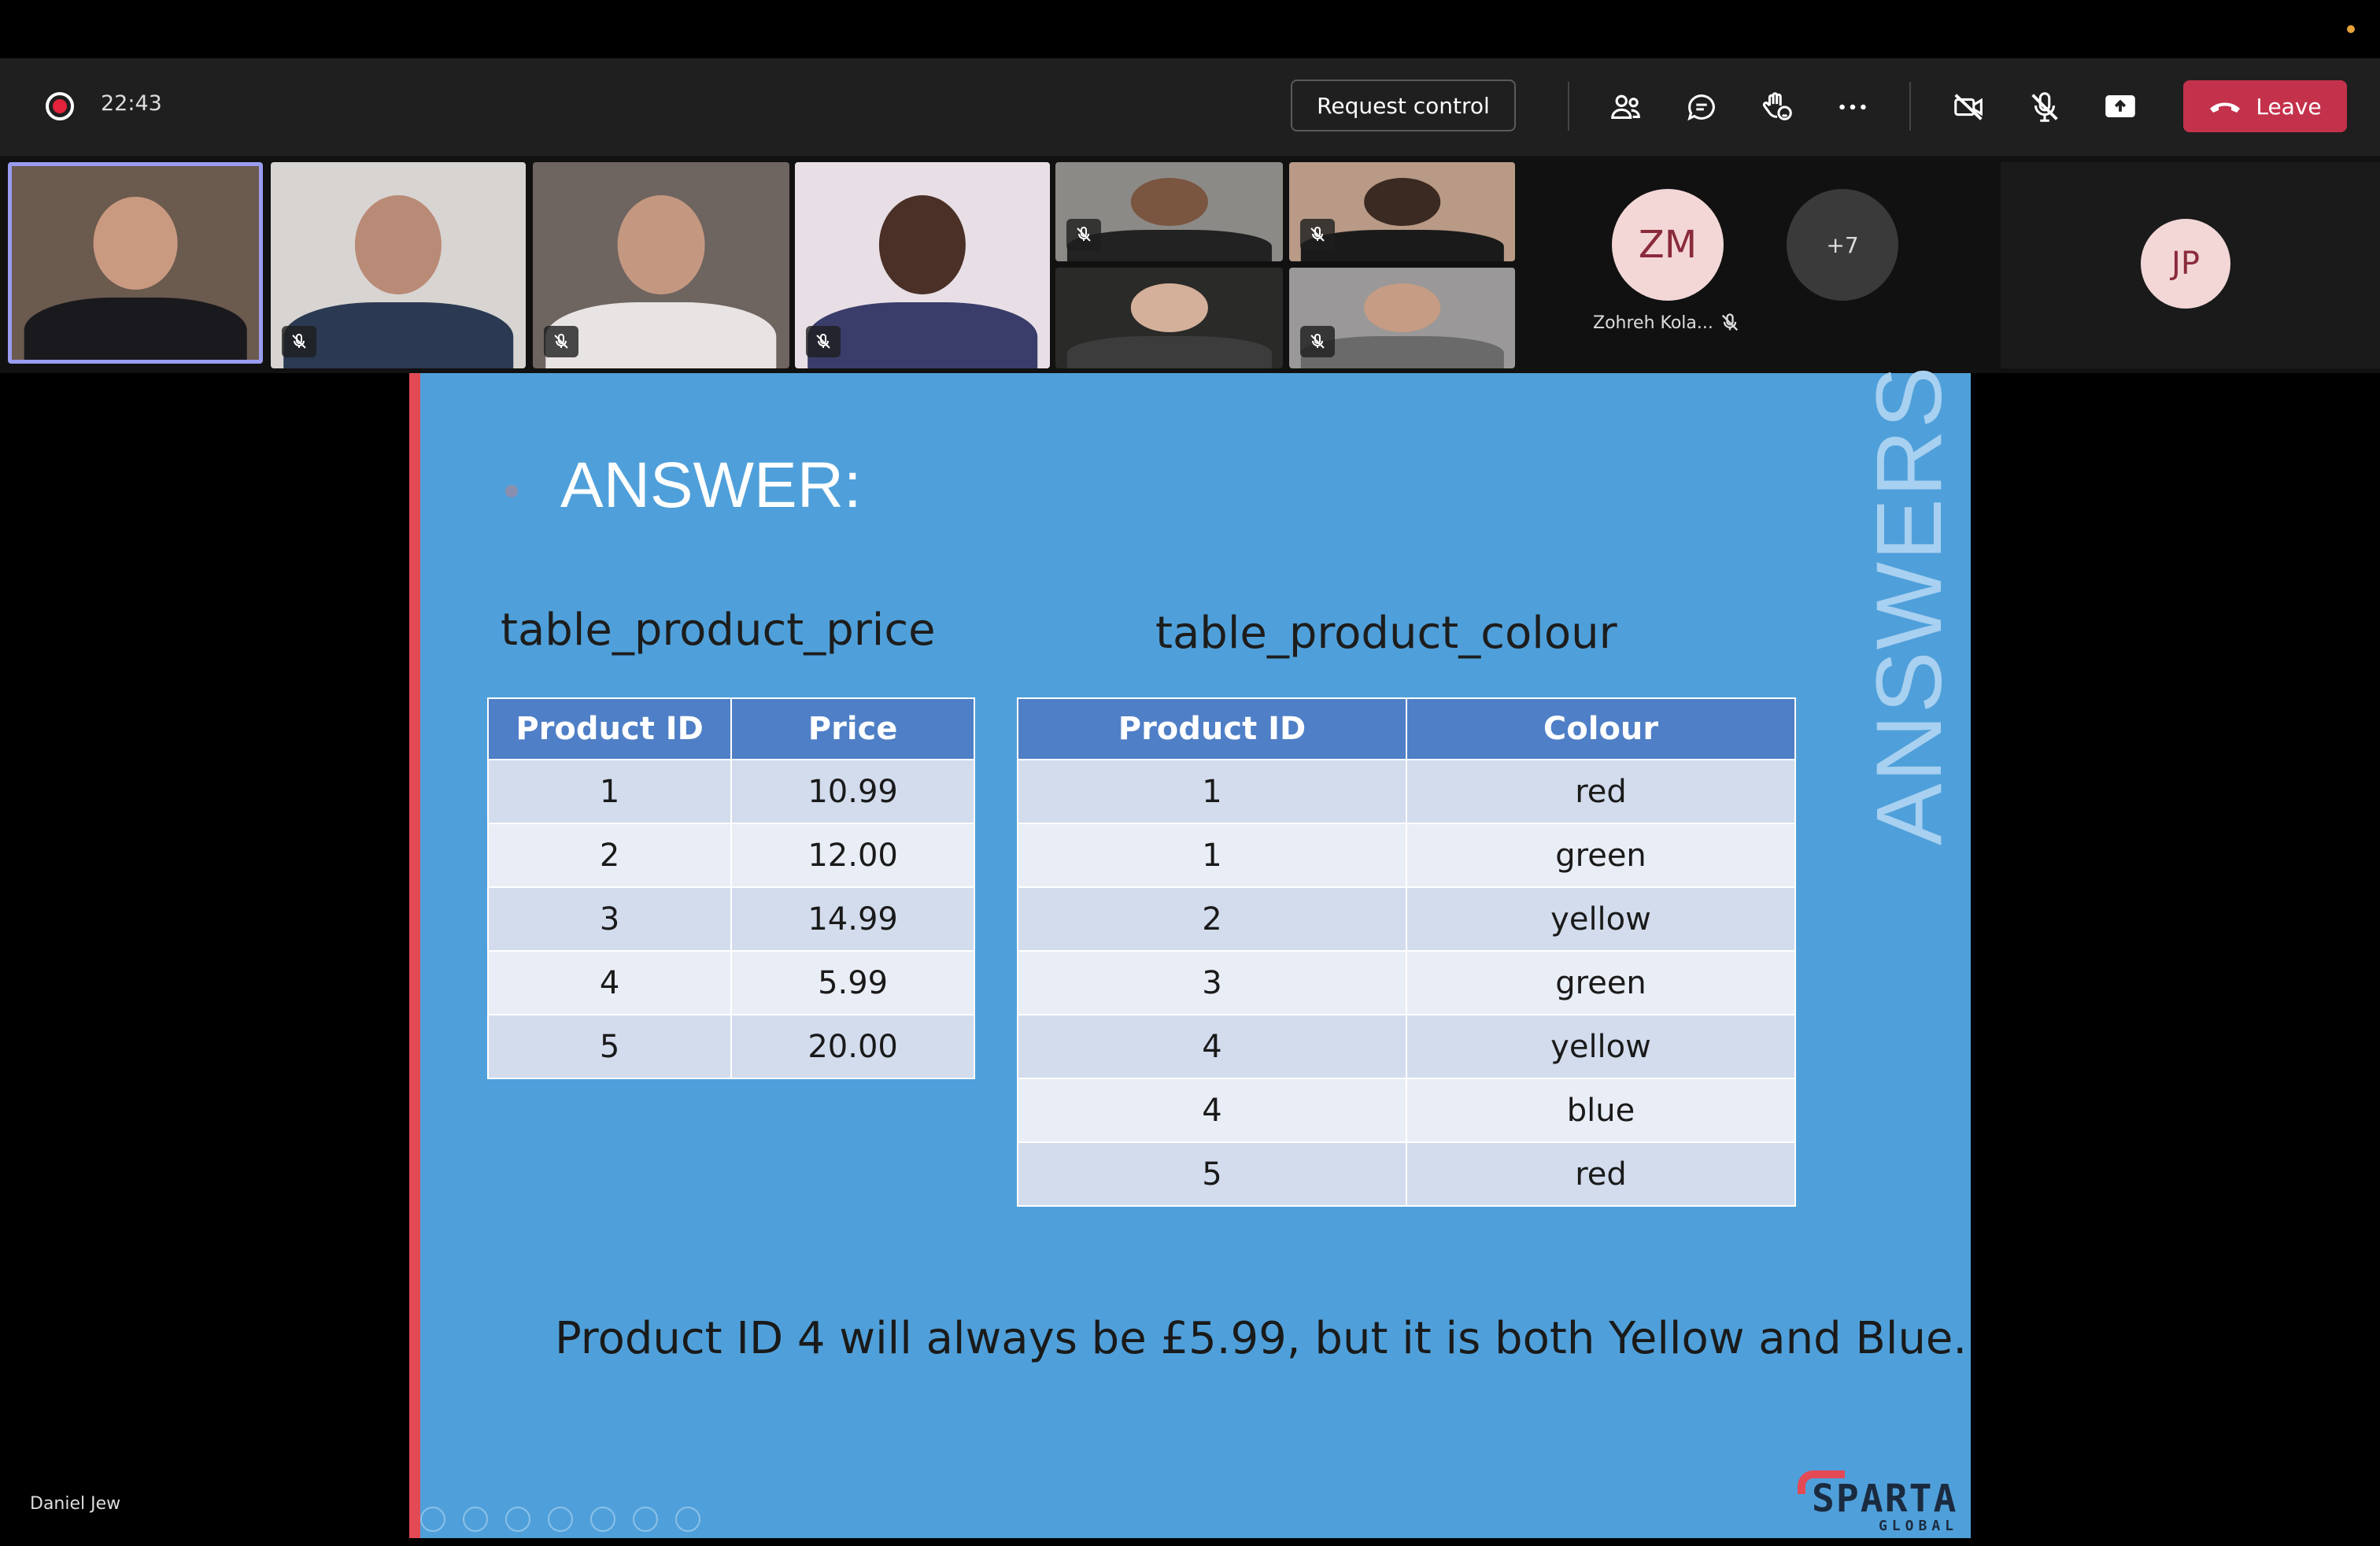 Image resolution: width=2380 pixels, height=1546 pixels. What do you see at coordinates (687, 1519) in the screenshot?
I see `more-icon` at bounding box center [687, 1519].